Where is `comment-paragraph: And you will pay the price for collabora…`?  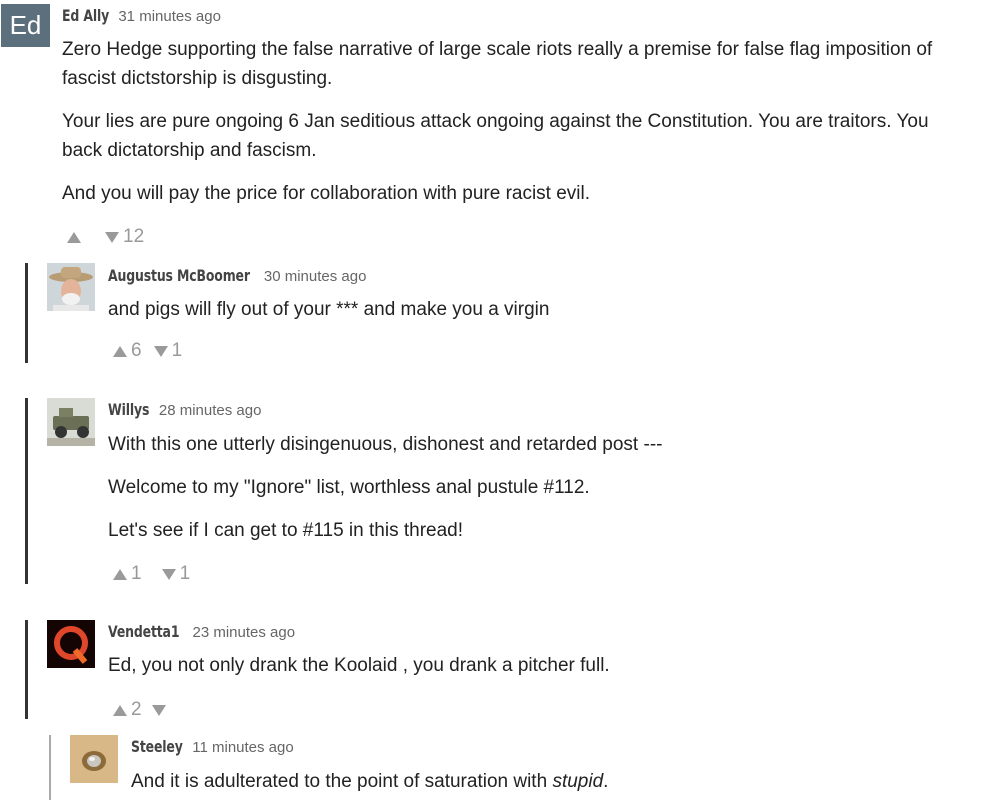 comment-paragraph: And you will pay the price for collabora… is located at coordinates (326, 193).